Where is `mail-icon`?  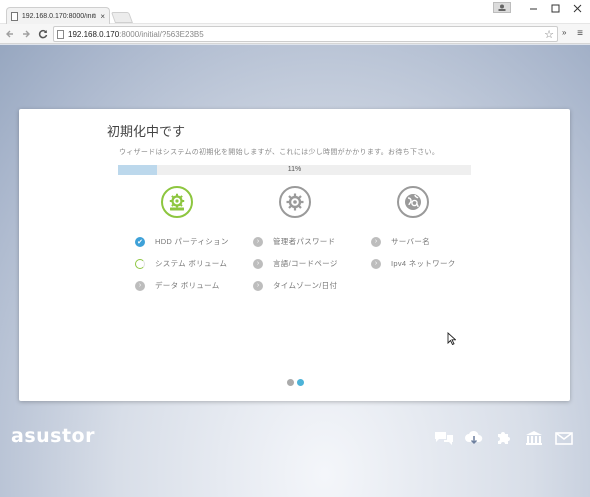
mail-icon is located at coordinates (564, 438).